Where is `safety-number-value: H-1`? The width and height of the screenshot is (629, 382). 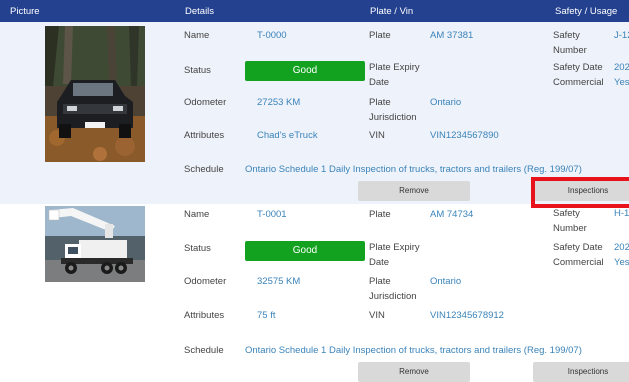 safety-number-value: H-1 is located at coordinates (621, 213).